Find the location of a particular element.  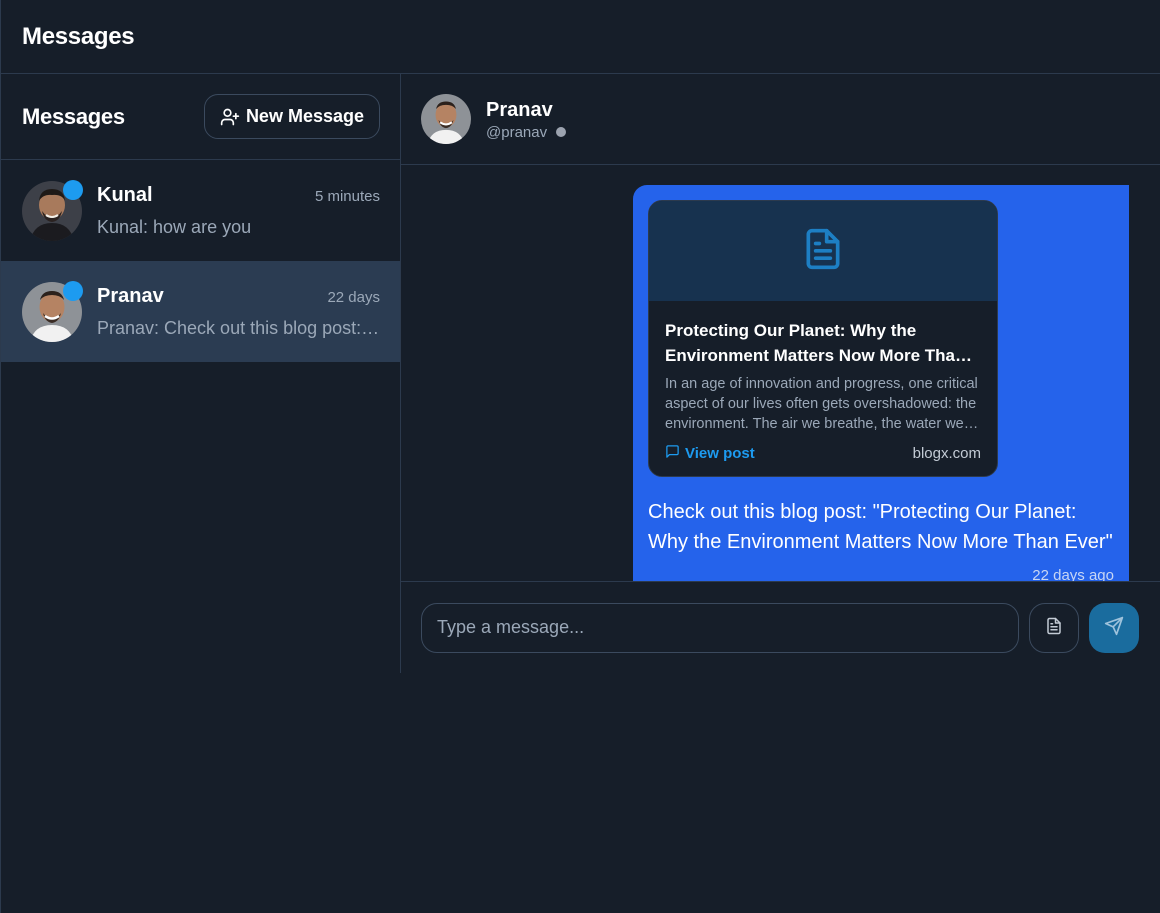

message-square-icon is located at coordinates (672, 453).